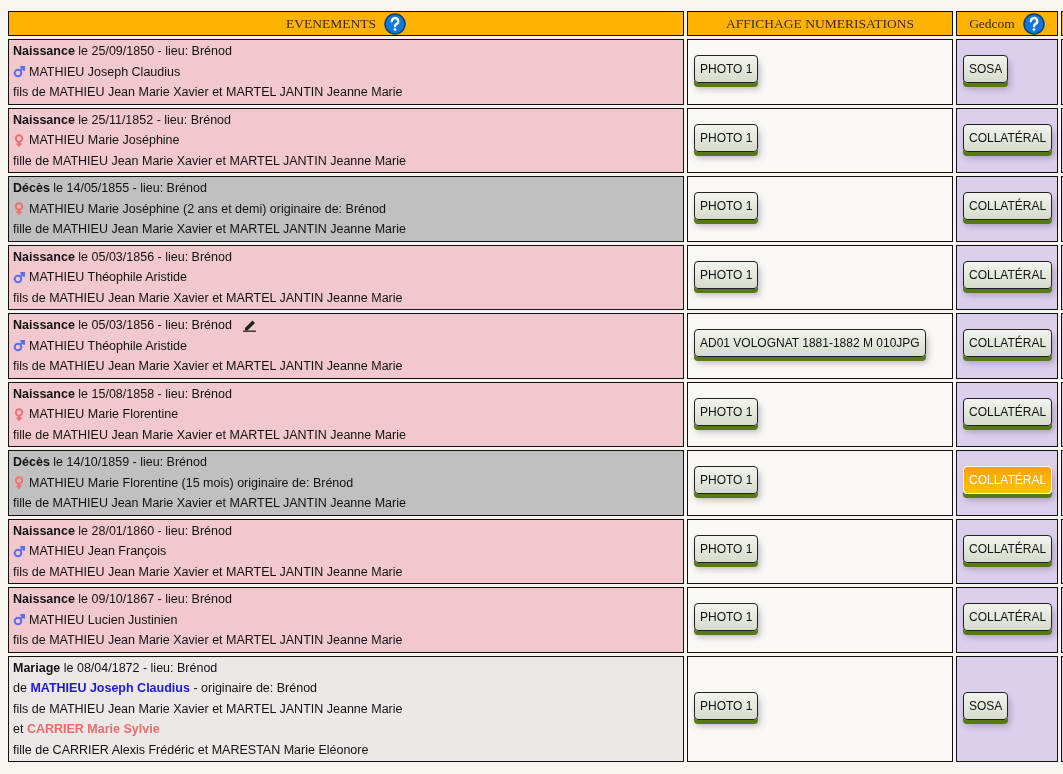  I want to click on column-header: AFFICHAGE NUMERISATIONS, so click(820, 23).